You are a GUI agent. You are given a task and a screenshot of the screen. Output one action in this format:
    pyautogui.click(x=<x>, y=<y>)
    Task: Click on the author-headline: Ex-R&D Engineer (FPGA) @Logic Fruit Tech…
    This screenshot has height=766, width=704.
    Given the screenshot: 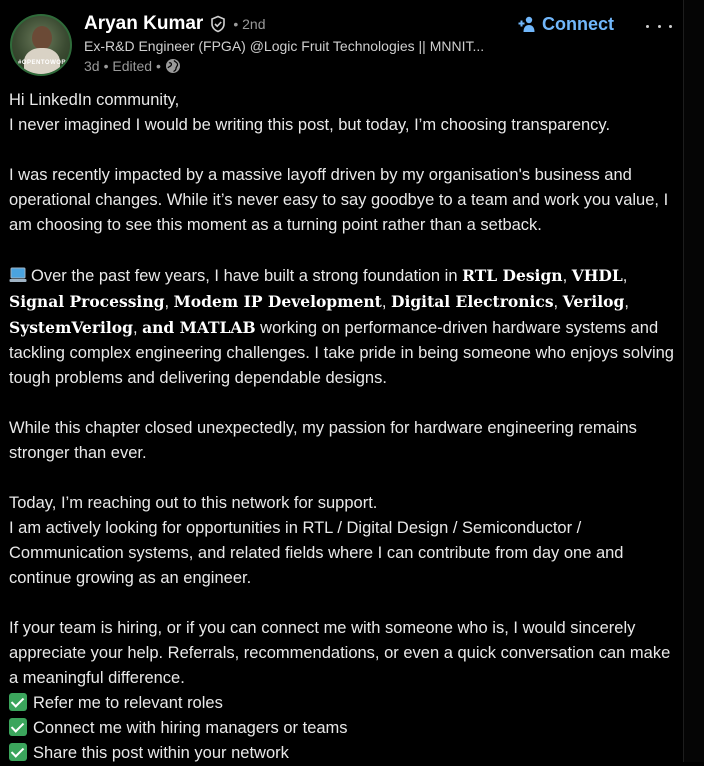 What is the action you would take?
    pyautogui.click(x=284, y=46)
    